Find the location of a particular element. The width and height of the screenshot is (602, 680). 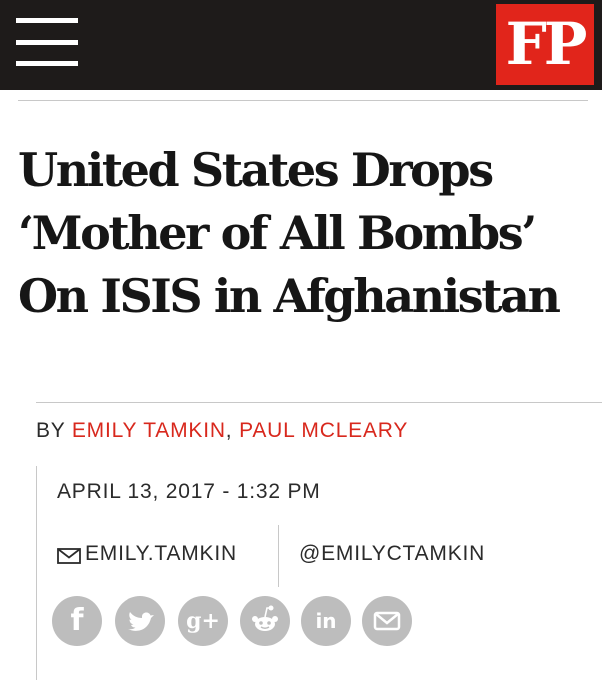

linkedin-icon: in is located at coordinates (326, 621).